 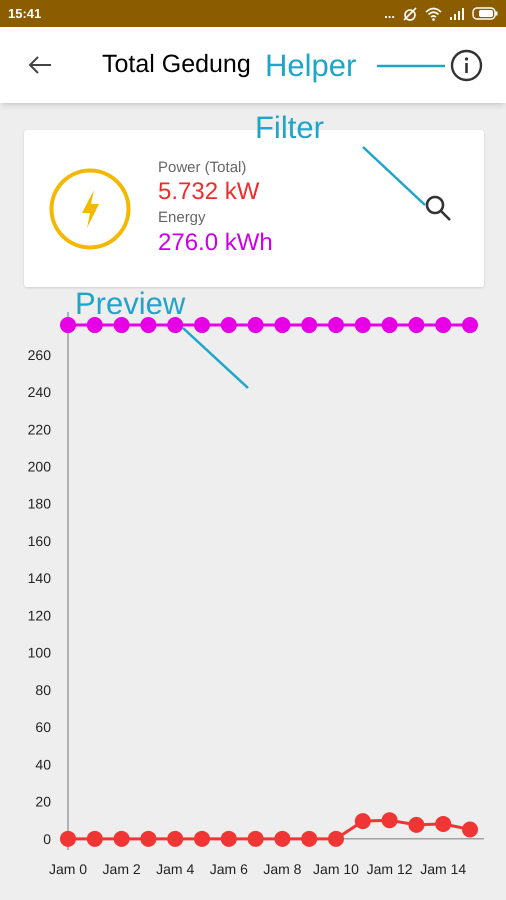 What do you see at coordinates (336, 869) in the screenshot?
I see `x-tick-label: Jam 10` at bounding box center [336, 869].